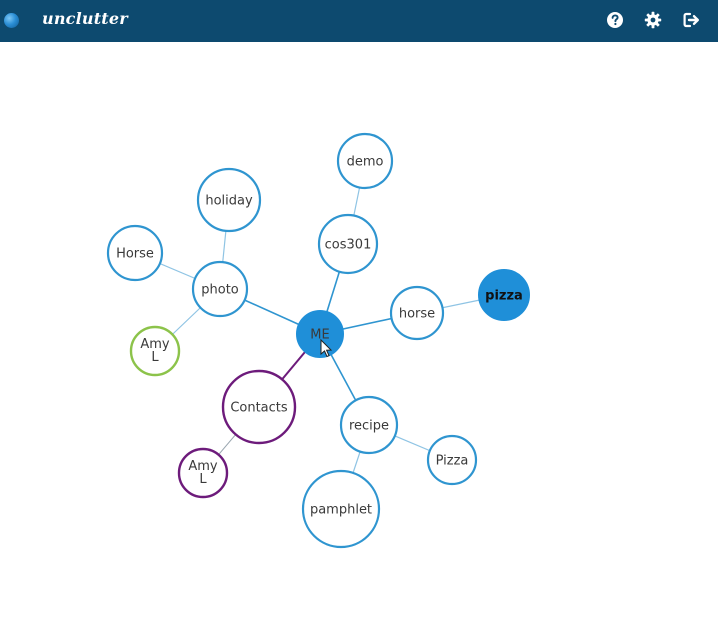 This screenshot has height=626, width=718. I want to click on node-demo: demo, so click(365, 161).